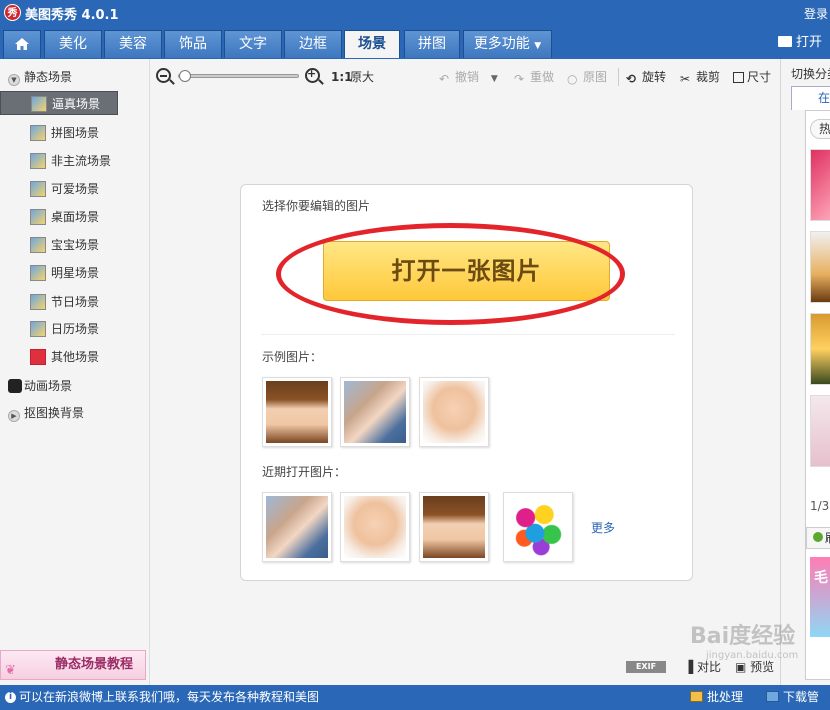  I want to click on sidebar-item-label: 日历场景, so click(75, 329).